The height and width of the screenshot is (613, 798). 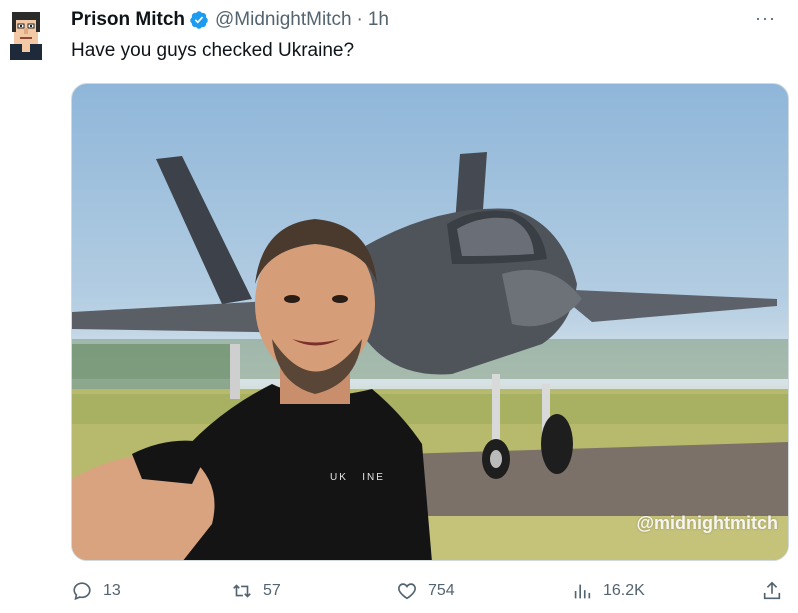 What do you see at coordinates (441, 590) in the screenshot?
I see `like-count: 754` at bounding box center [441, 590].